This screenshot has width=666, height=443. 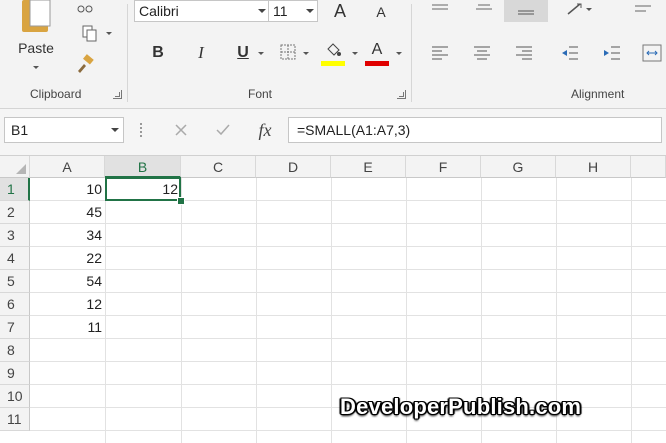 What do you see at coordinates (15, 258) in the screenshot?
I see `row-header-4: 4` at bounding box center [15, 258].